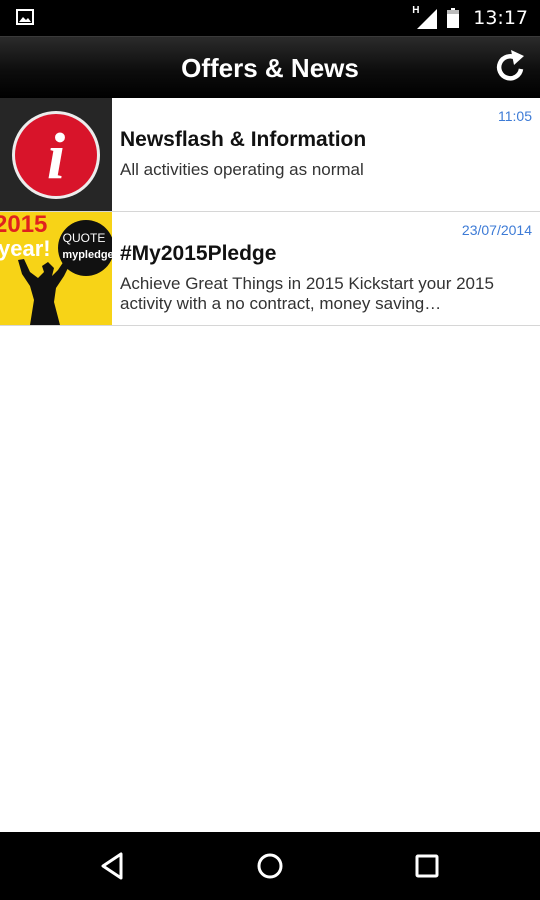  Describe the element at coordinates (23, 225) in the screenshot. I see `thumb-year-text: 2015` at that location.